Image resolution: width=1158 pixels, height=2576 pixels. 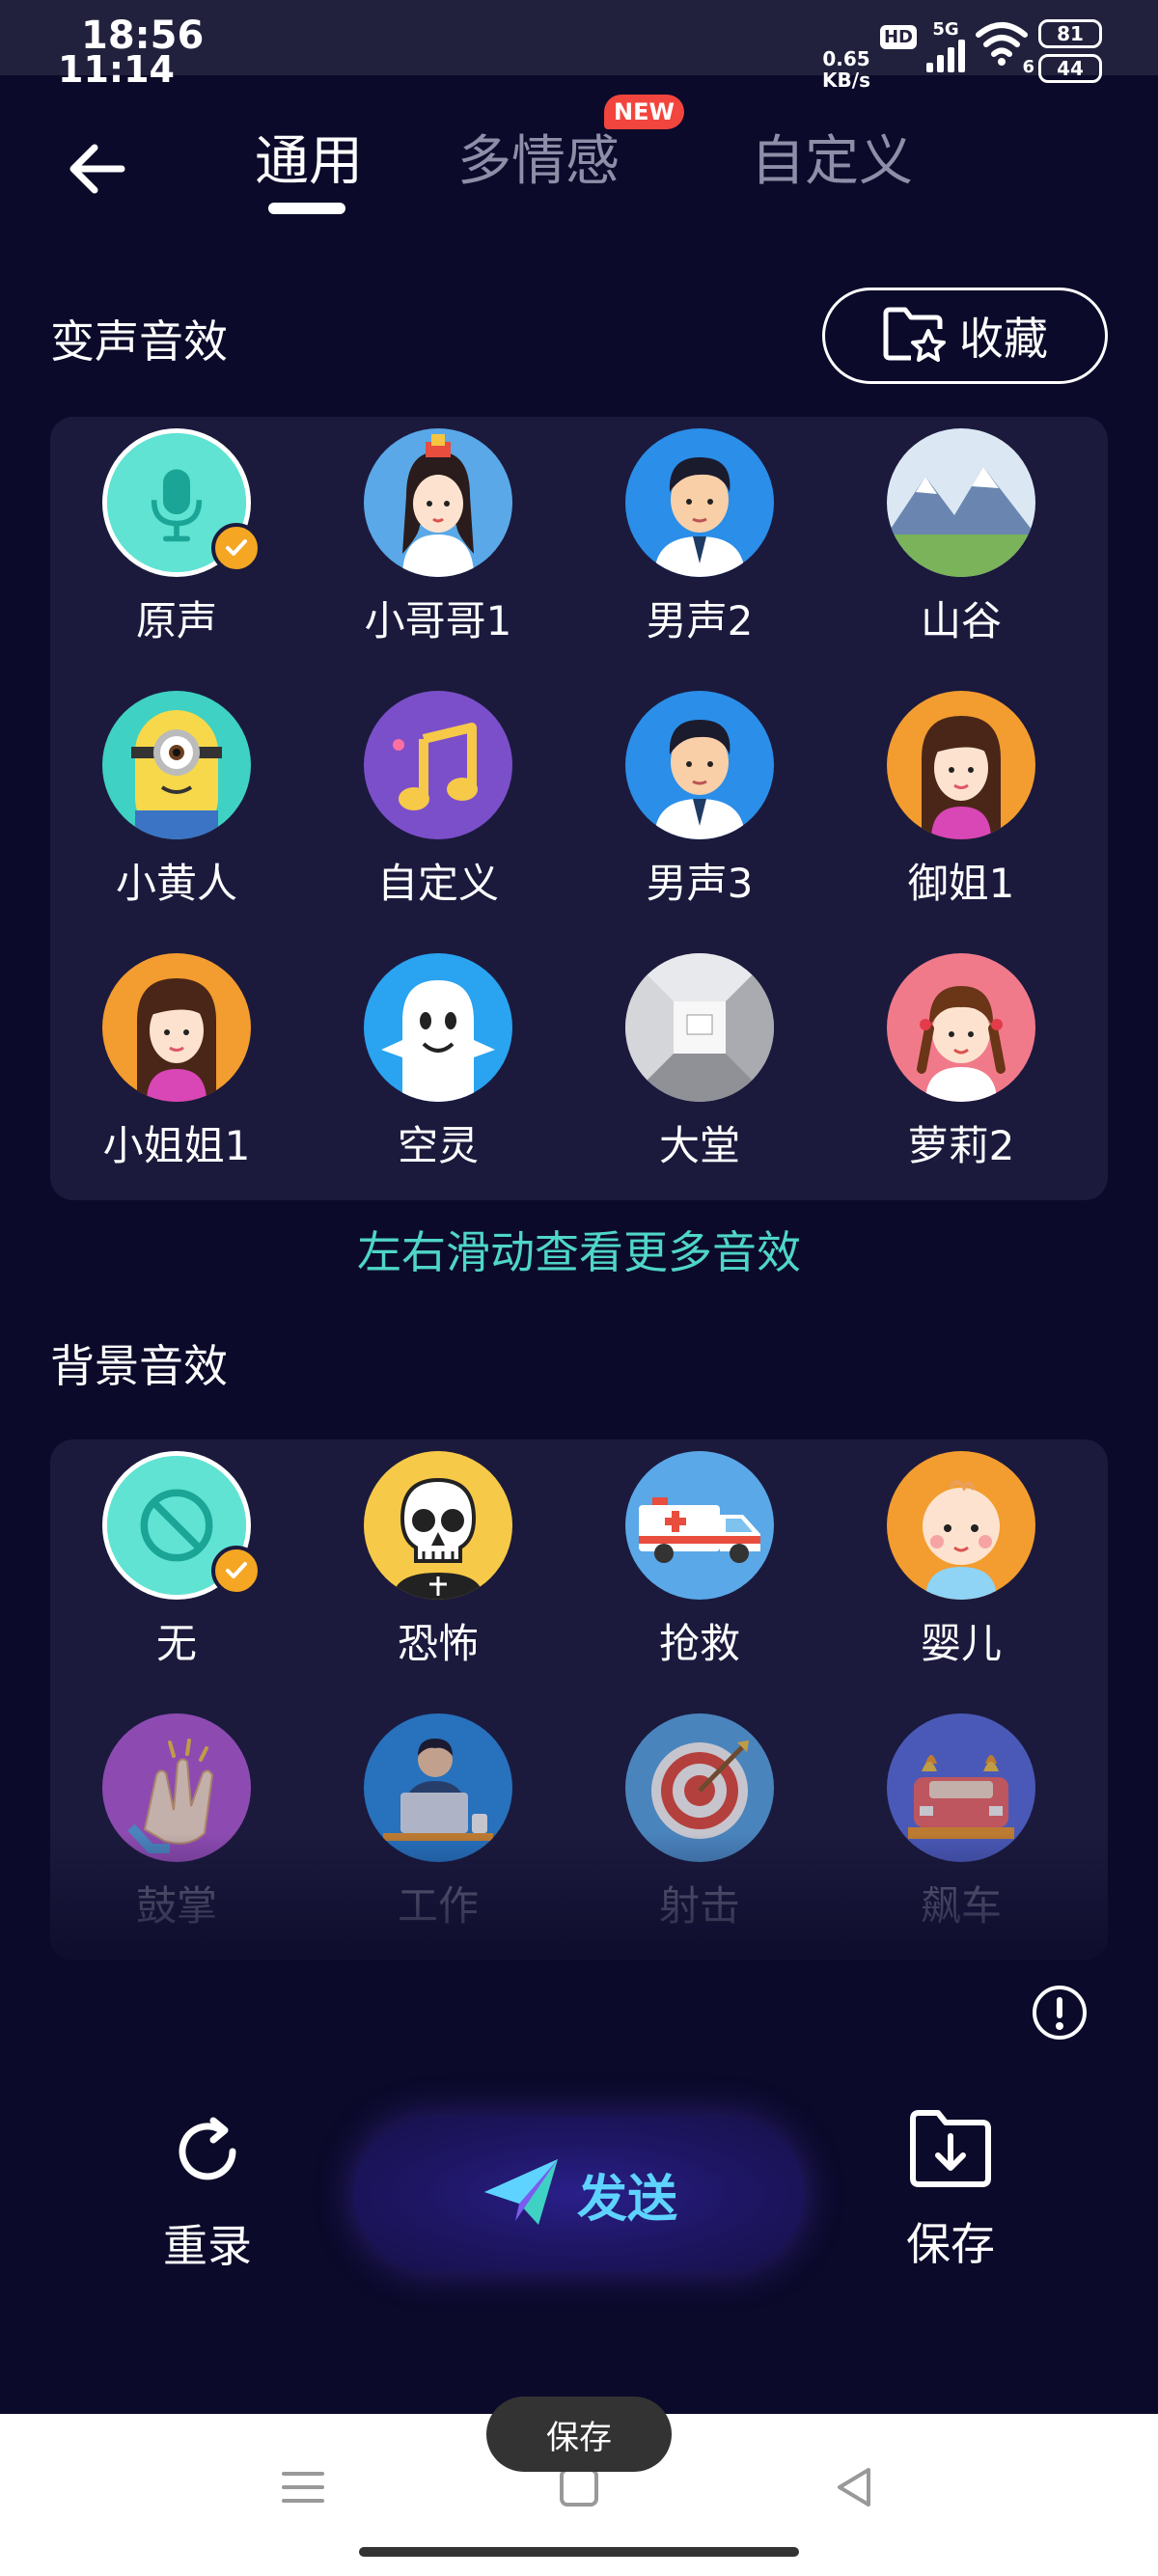 I want to click on network-type: 5G, so click(x=945, y=30).